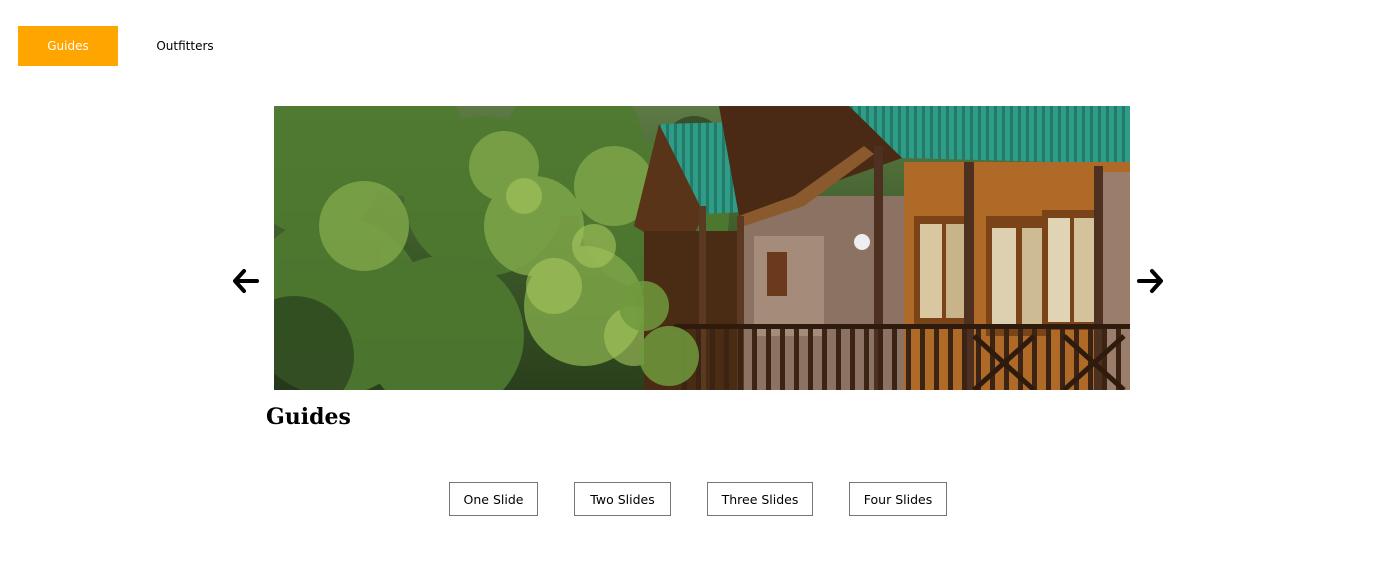  I want to click on four-slides-button: Four Slides, so click(898, 499).